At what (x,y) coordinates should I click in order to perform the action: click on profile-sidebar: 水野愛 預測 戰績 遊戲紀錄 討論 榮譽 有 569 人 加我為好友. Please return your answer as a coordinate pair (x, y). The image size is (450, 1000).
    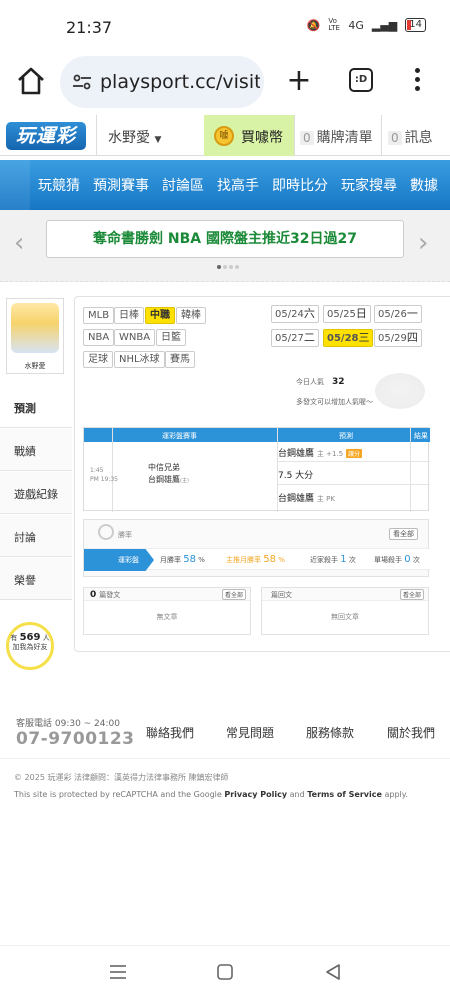
    Looking at the image, I should click on (36, 486).